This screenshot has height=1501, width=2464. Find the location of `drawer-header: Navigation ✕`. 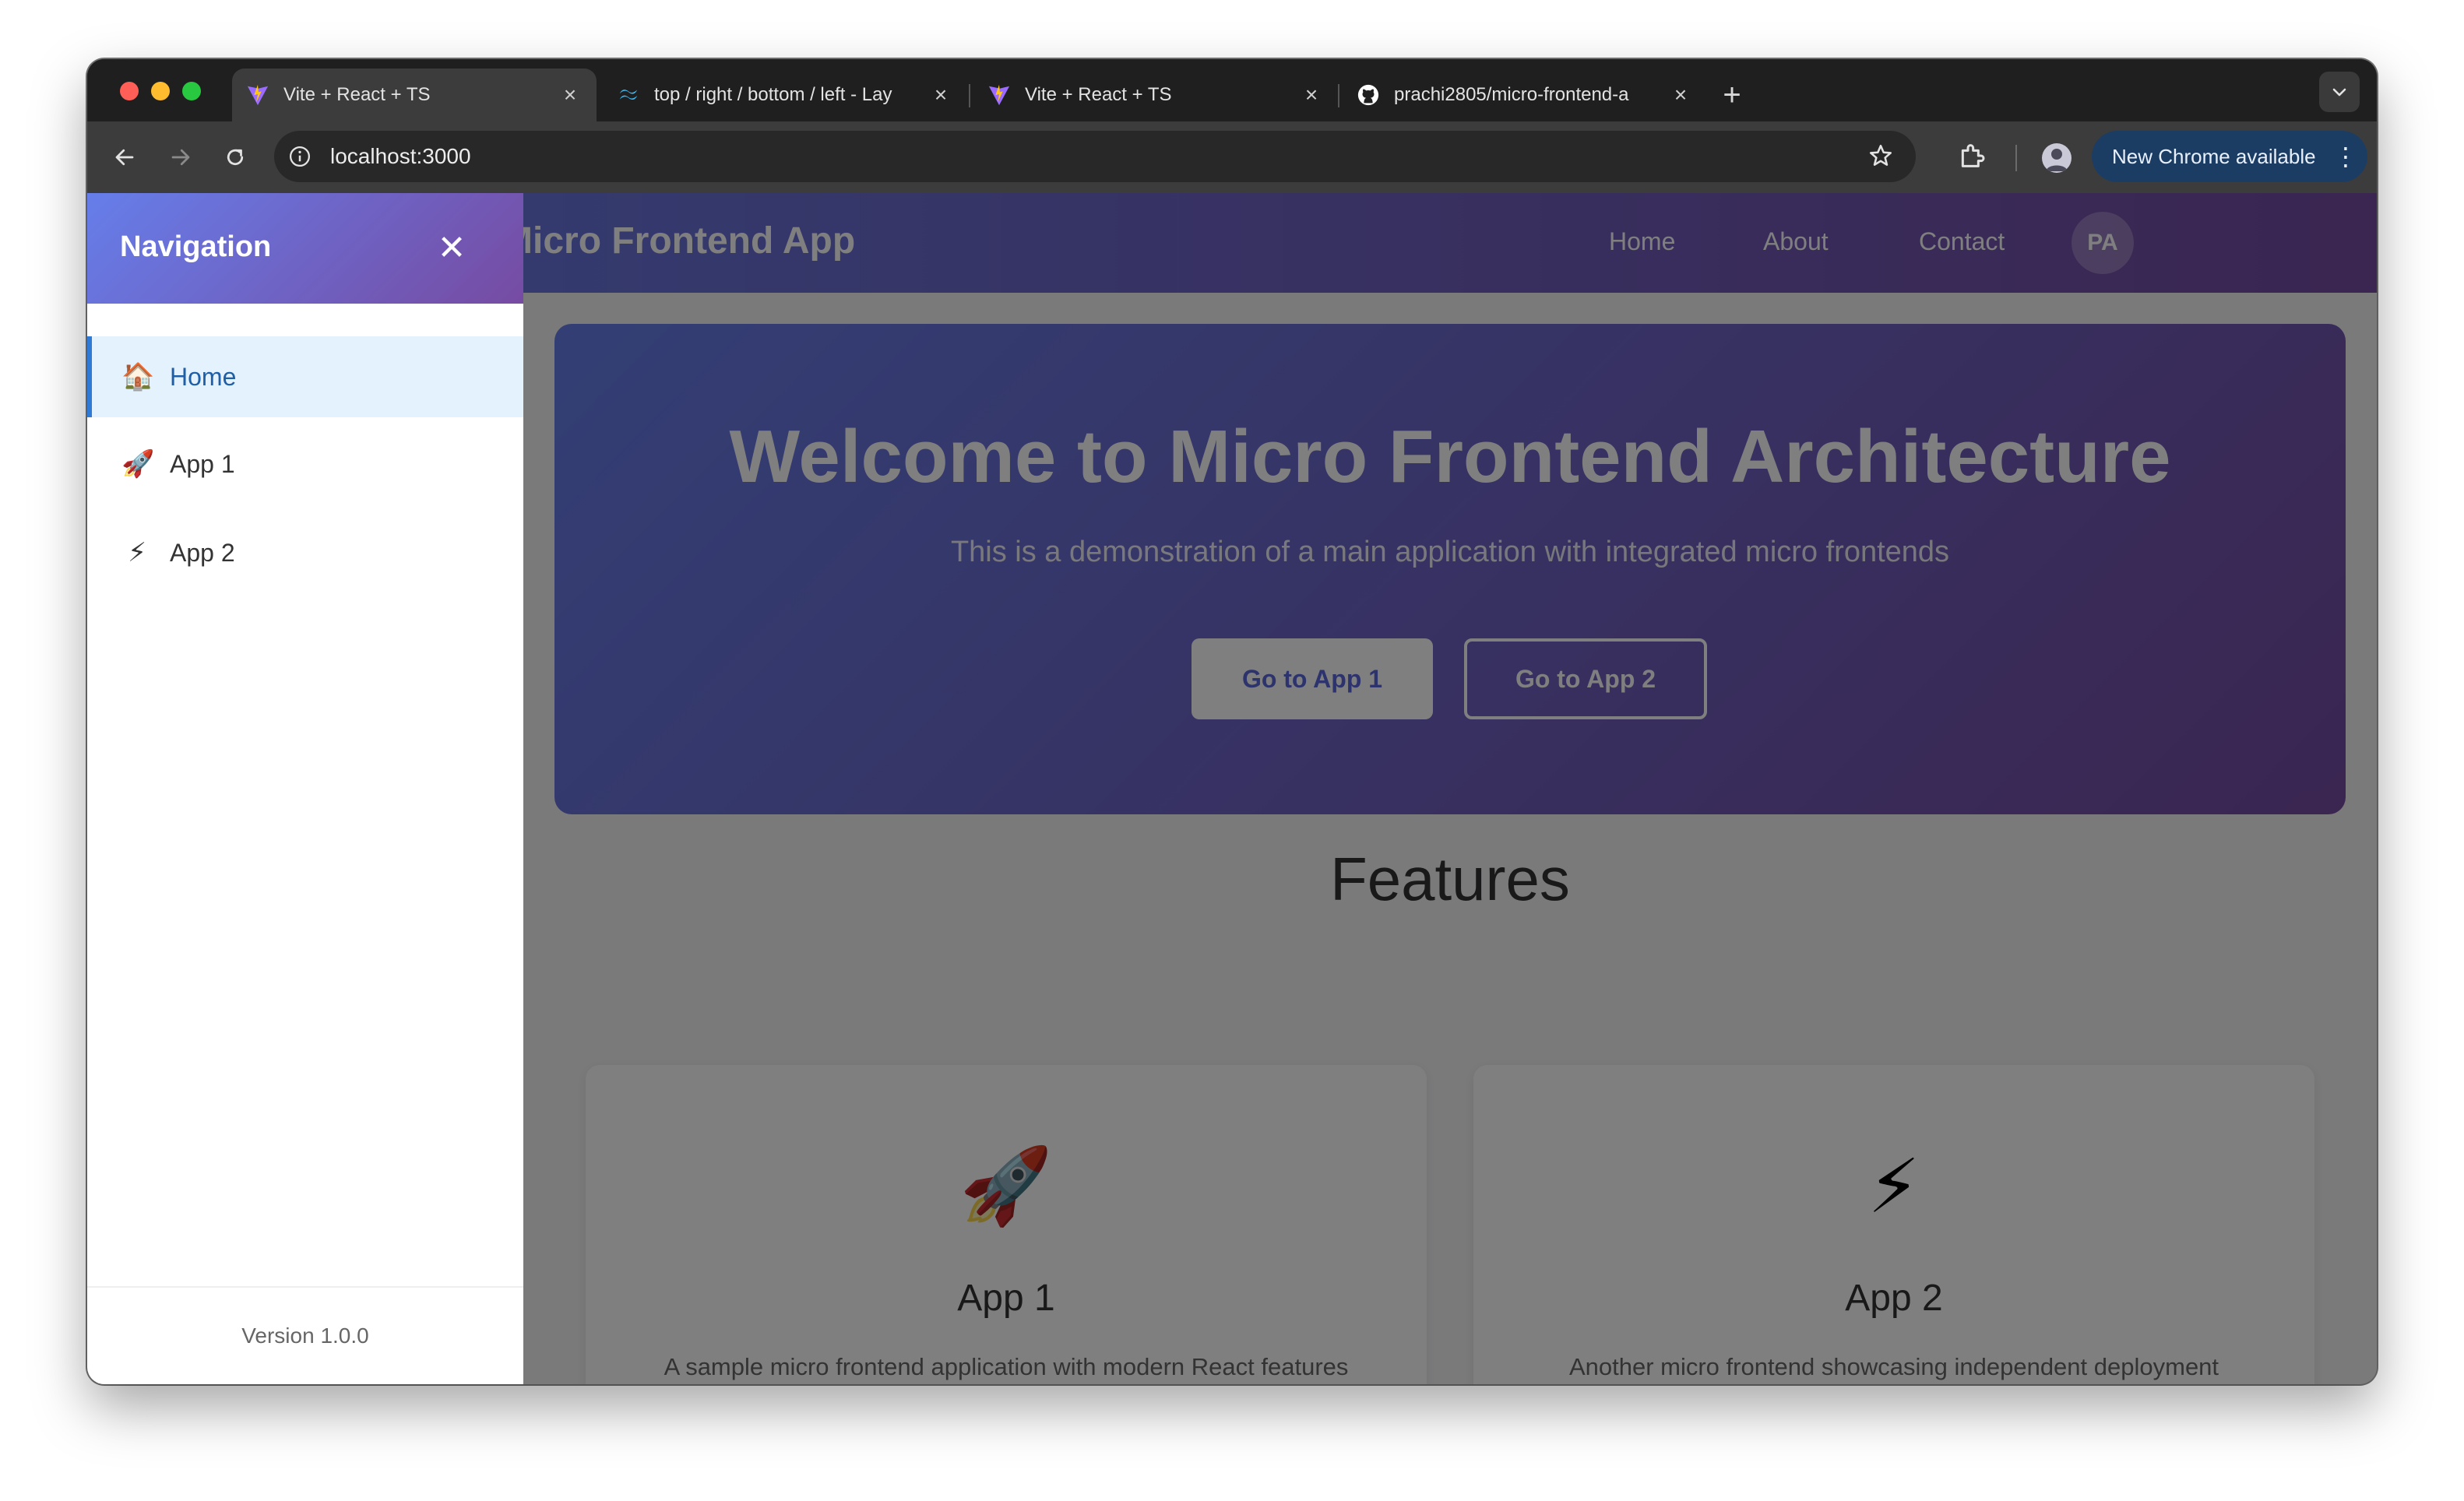

drawer-header: Navigation ✕ is located at coordinates (305, 248).